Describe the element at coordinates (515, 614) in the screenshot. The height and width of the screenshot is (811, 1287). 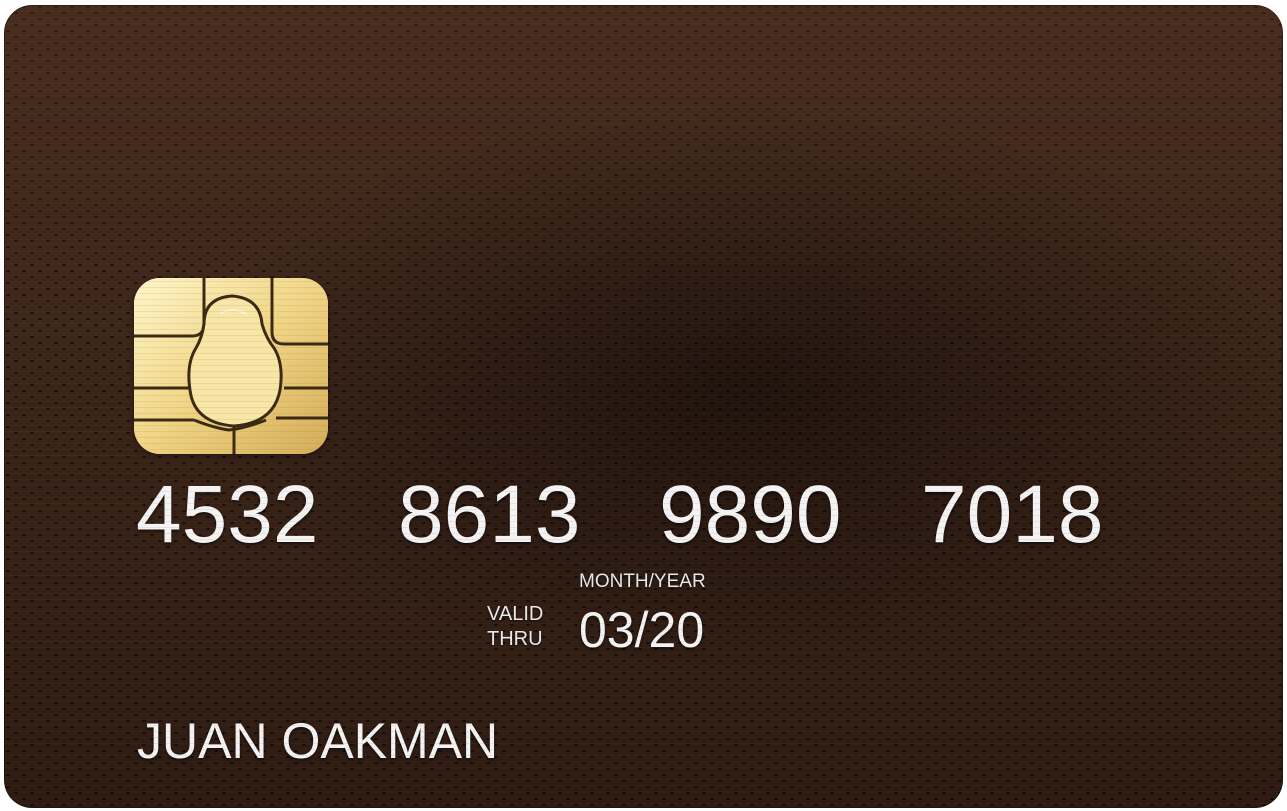
I see `valid-thru-label-line1: VALID` at that location.